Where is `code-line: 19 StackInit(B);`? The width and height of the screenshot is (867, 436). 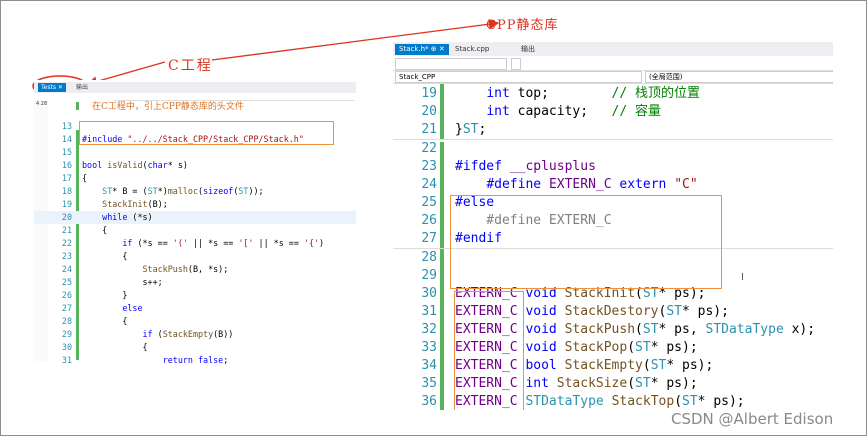
code-line: 19 StackInit(B); is located at coordinates (195, 204).